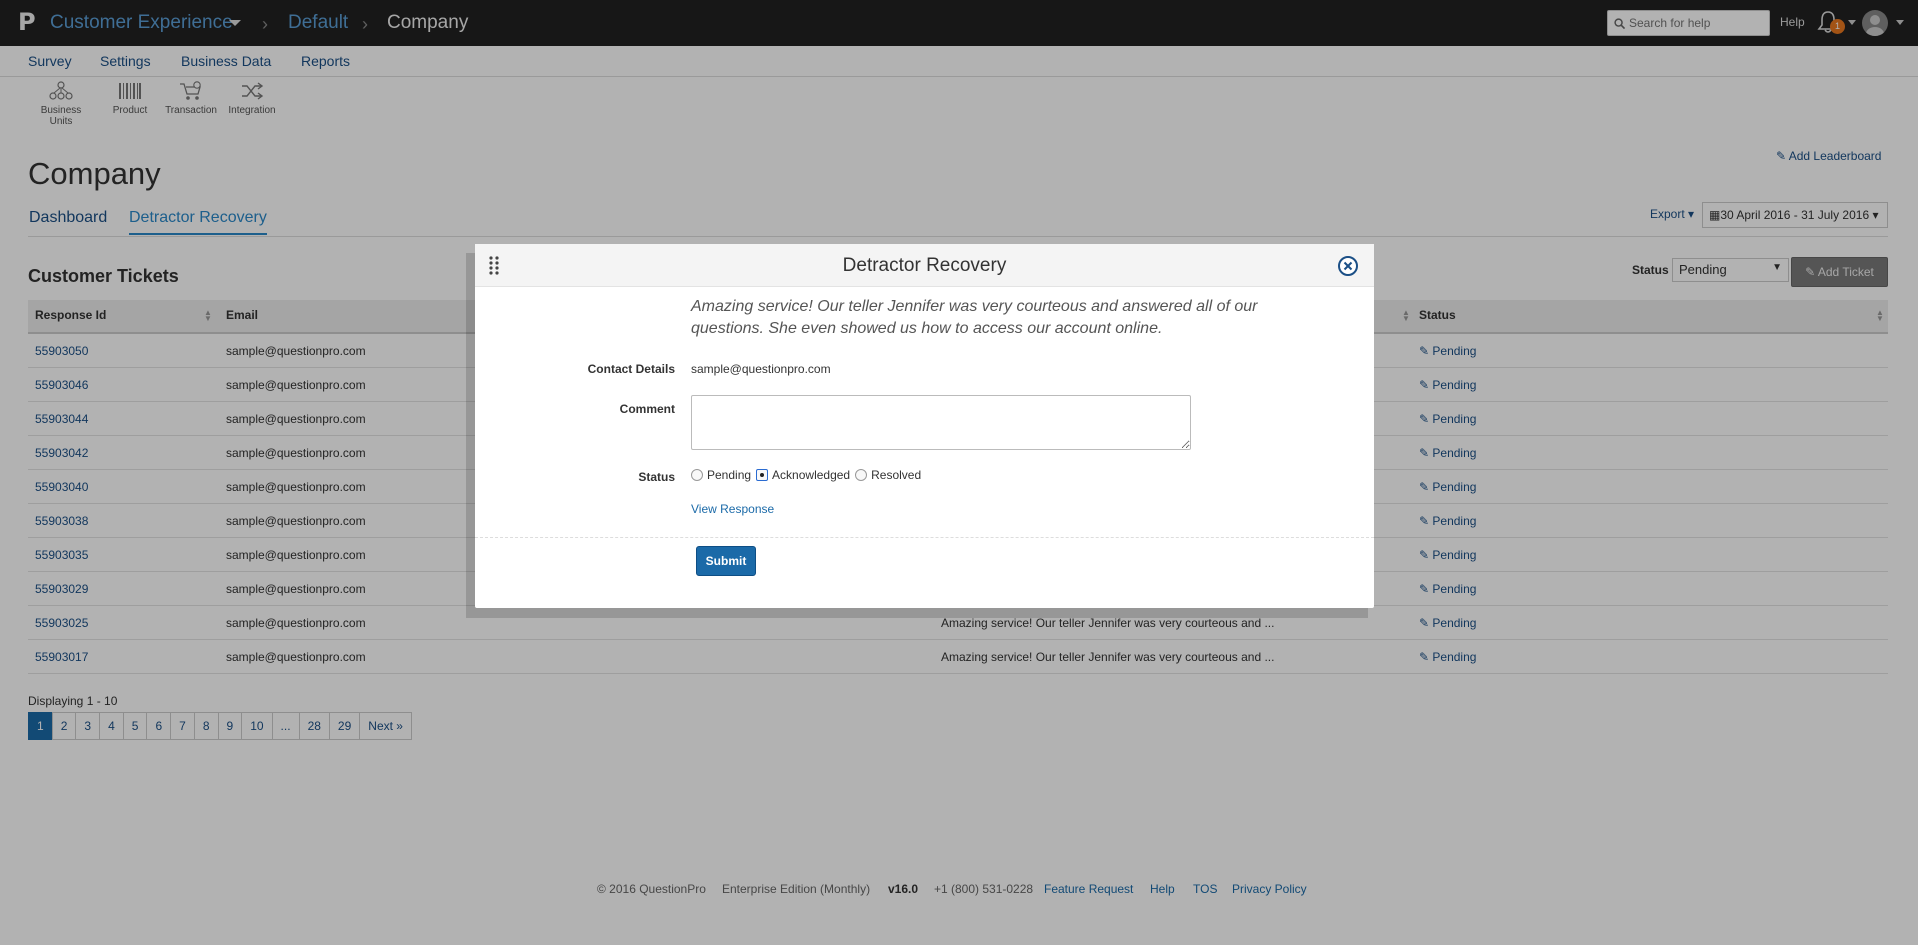 This screenshot has width=1918, height=945. Describe the element at coordinates (732, 509) in the screenshot. I see `view-response-link: View Response` at that location.